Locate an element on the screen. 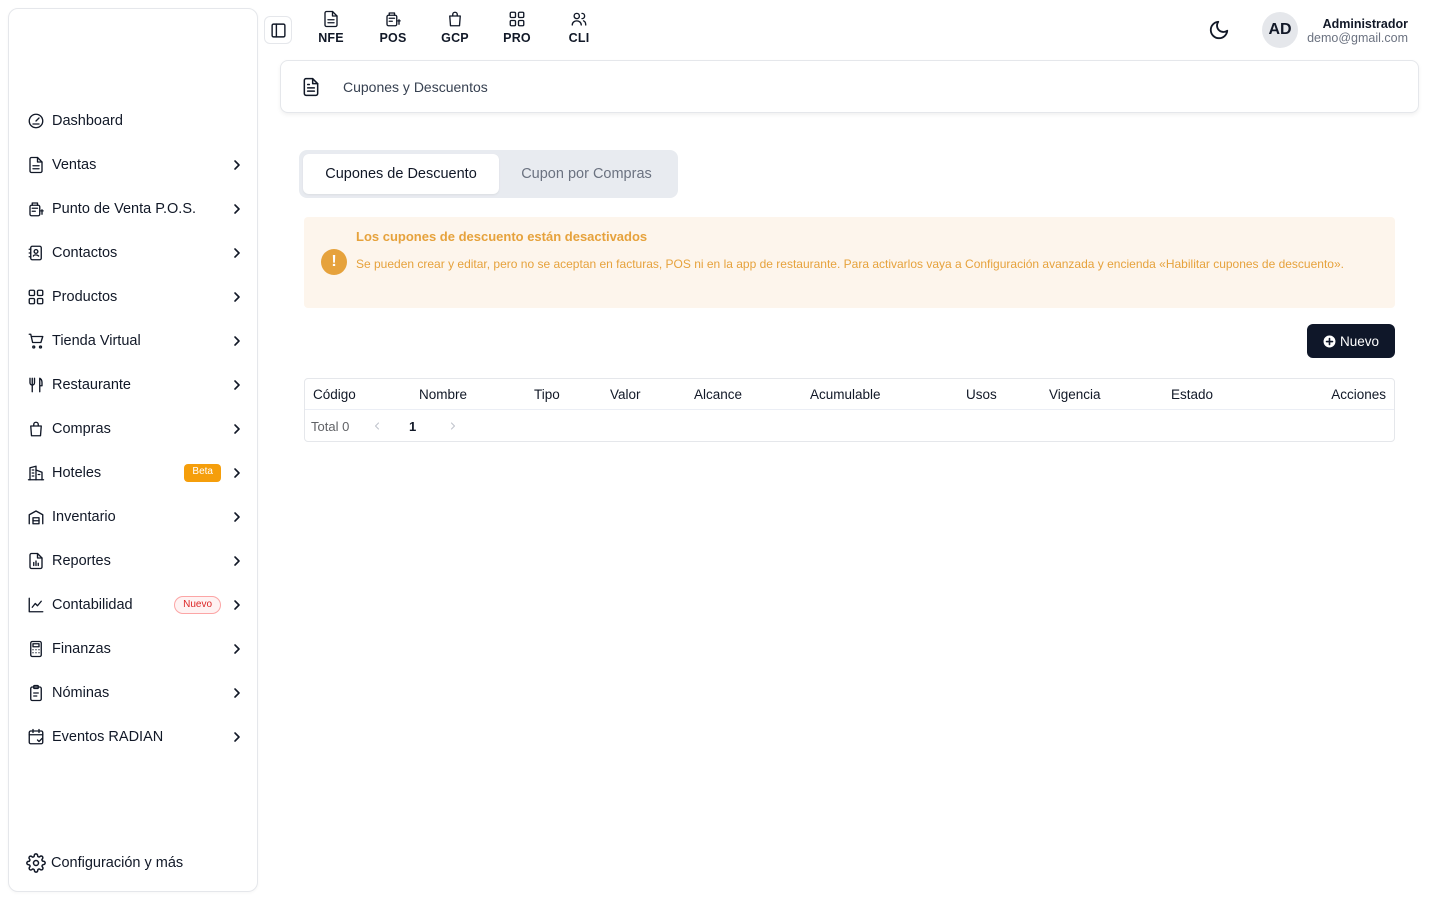 Image resolution: width=1440 pixels, height=900 pixels. coupon-tabs: Cupones de Descuento Cupon por Compras is located at coordinates (488, 174).